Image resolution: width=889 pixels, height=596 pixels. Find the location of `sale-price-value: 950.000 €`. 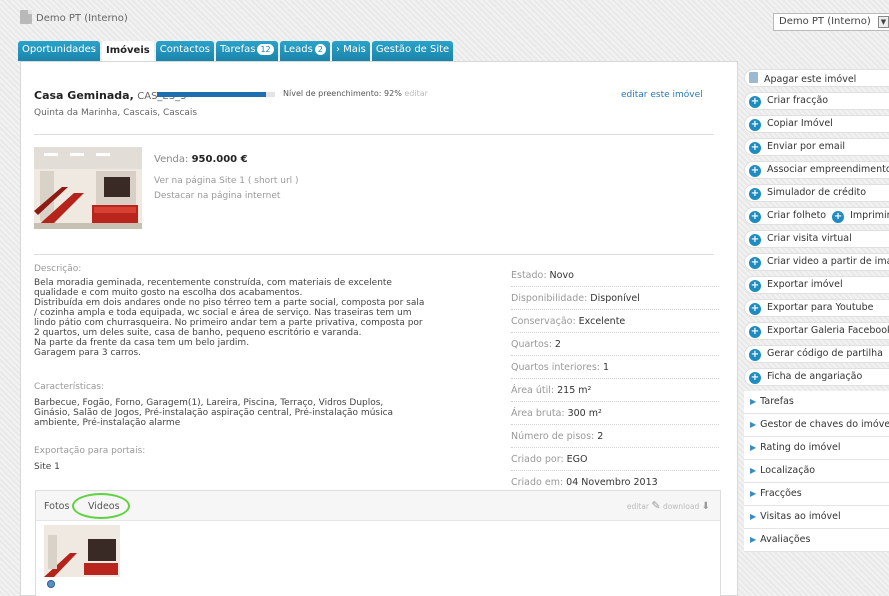

sale-price-value: 950.000 € is located at coordinates (219, 159).